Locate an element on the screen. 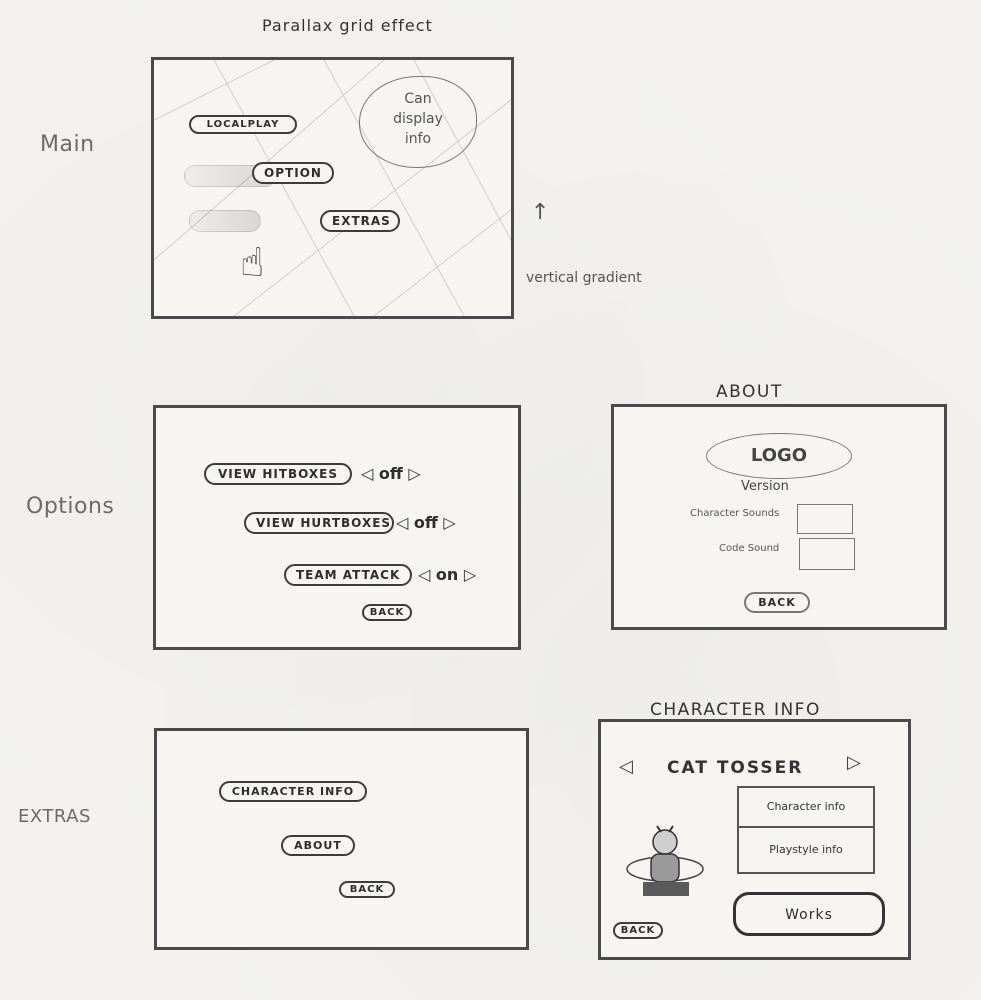 This screenshot has width=981, height=1000. info-bubble: Can display info is located at coordinates (418, 122).